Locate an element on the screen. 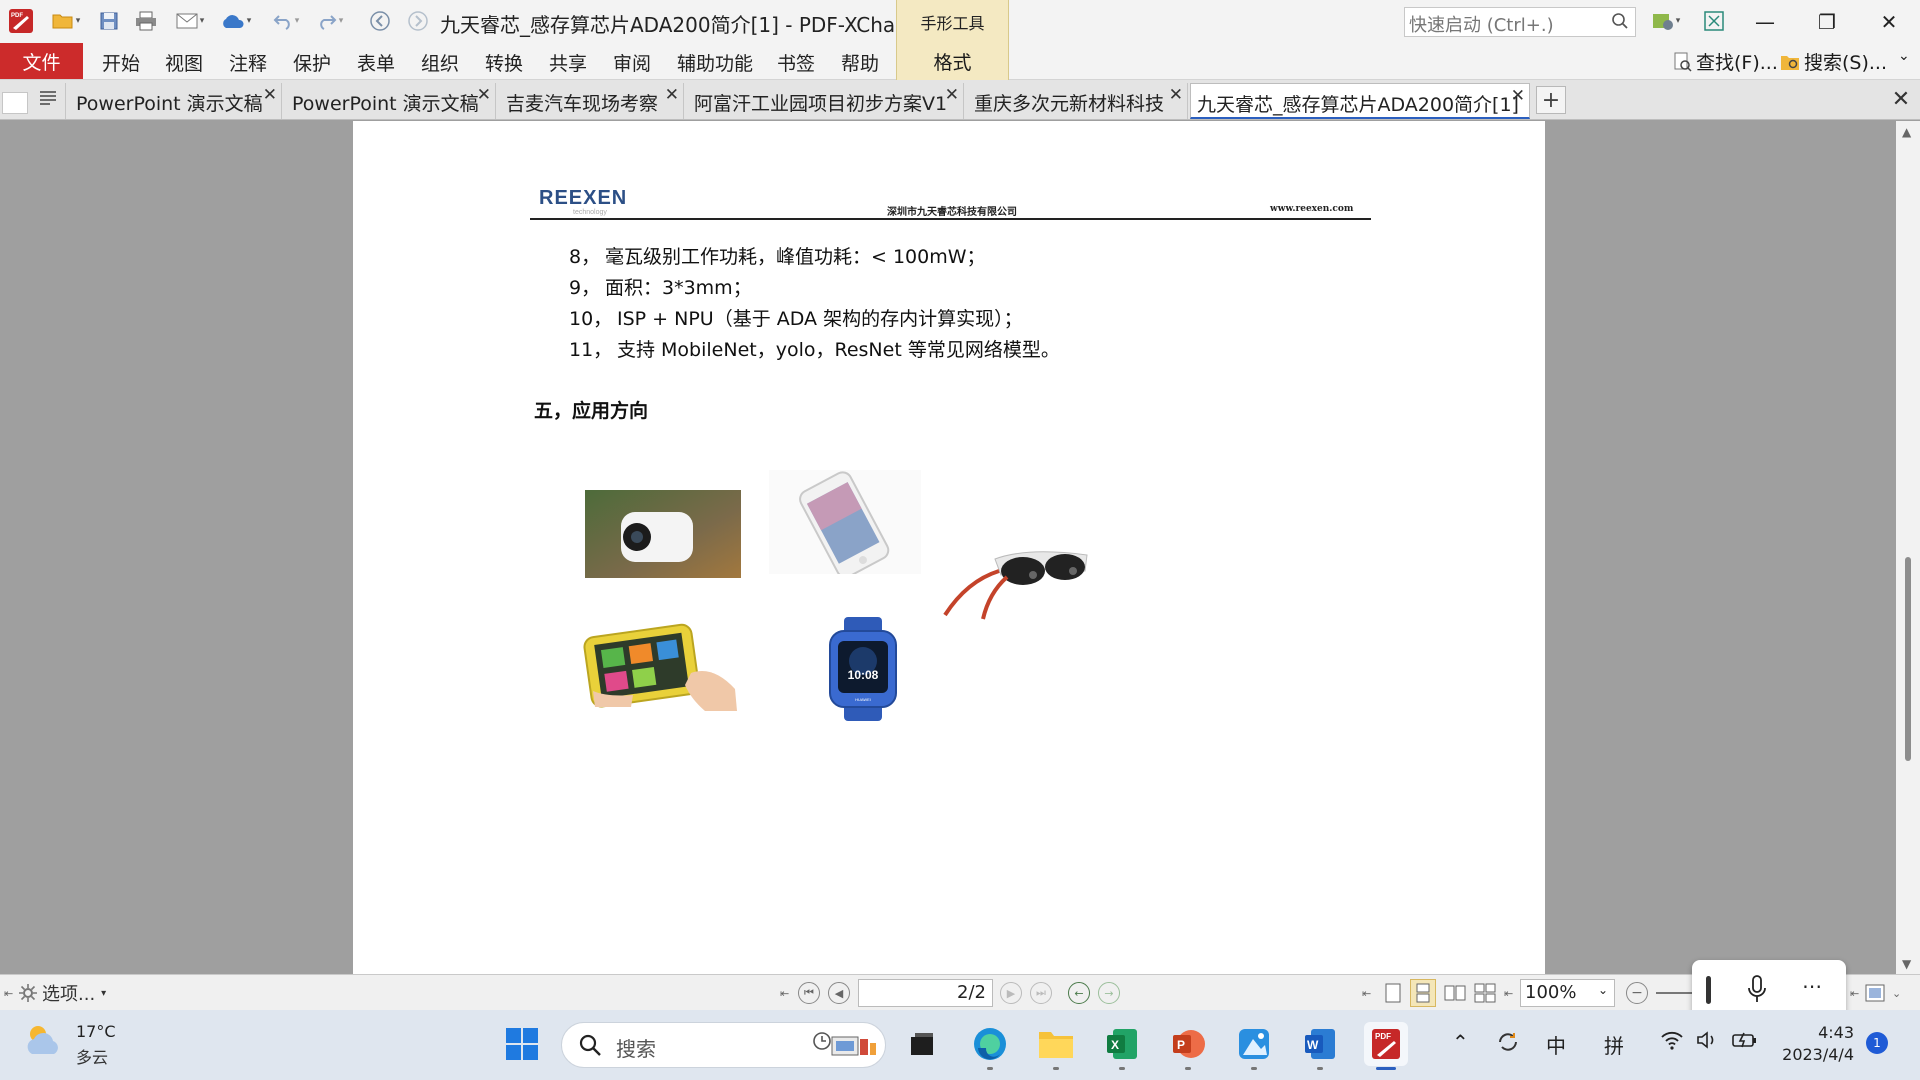  more-options-icon: ⋯ is located at coordinates (1812, 986).